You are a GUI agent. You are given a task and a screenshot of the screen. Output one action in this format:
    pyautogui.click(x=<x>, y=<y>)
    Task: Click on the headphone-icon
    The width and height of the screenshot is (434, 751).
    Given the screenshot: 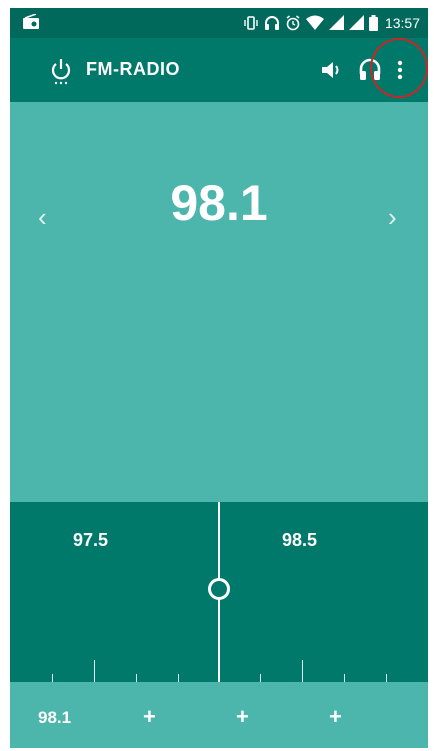 What is the action you would take?
    pyautogui.click(x=271, y=23)
    